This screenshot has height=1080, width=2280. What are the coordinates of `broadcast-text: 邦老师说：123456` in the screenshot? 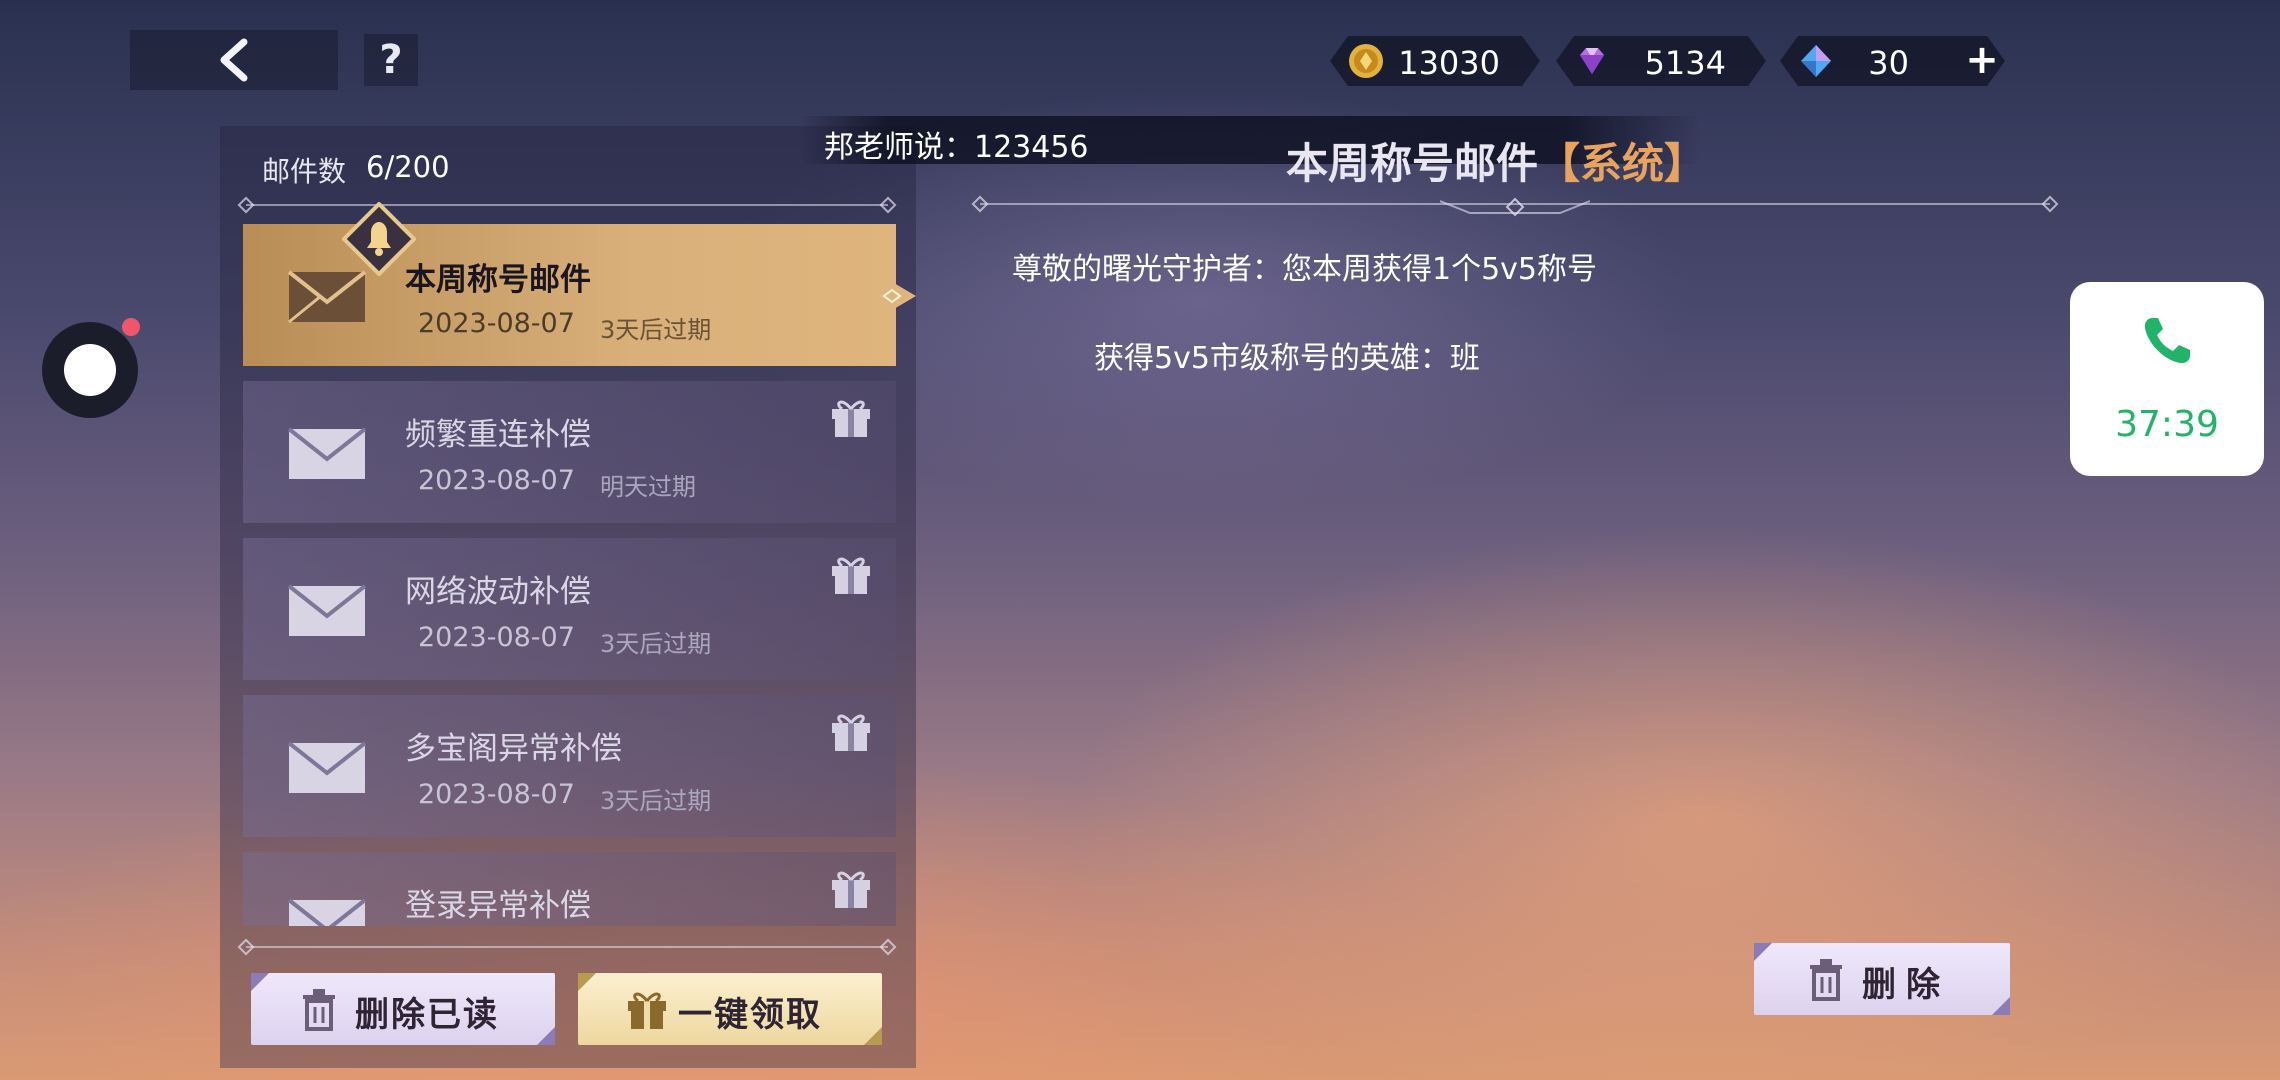 It's located at (956, 147).